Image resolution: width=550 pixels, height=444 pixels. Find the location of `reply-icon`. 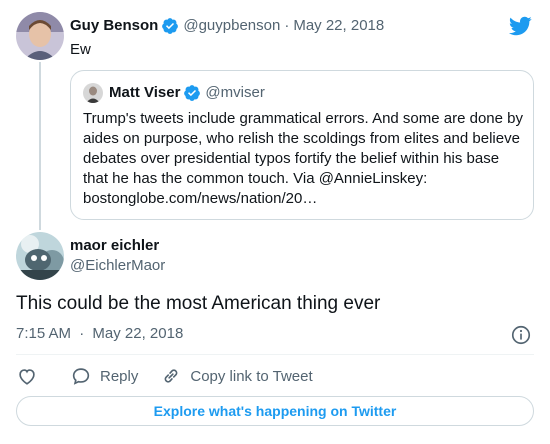

reply-icon is located at coordinates (81, 376).